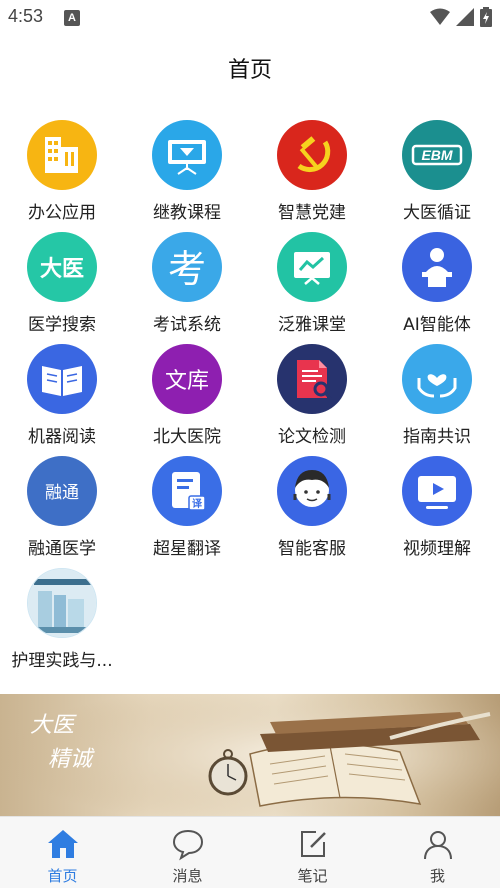 Image resolution: width=500 pixels, height=888 pixels. I want to click on hammer-sickle-icon, so click(312, 155).